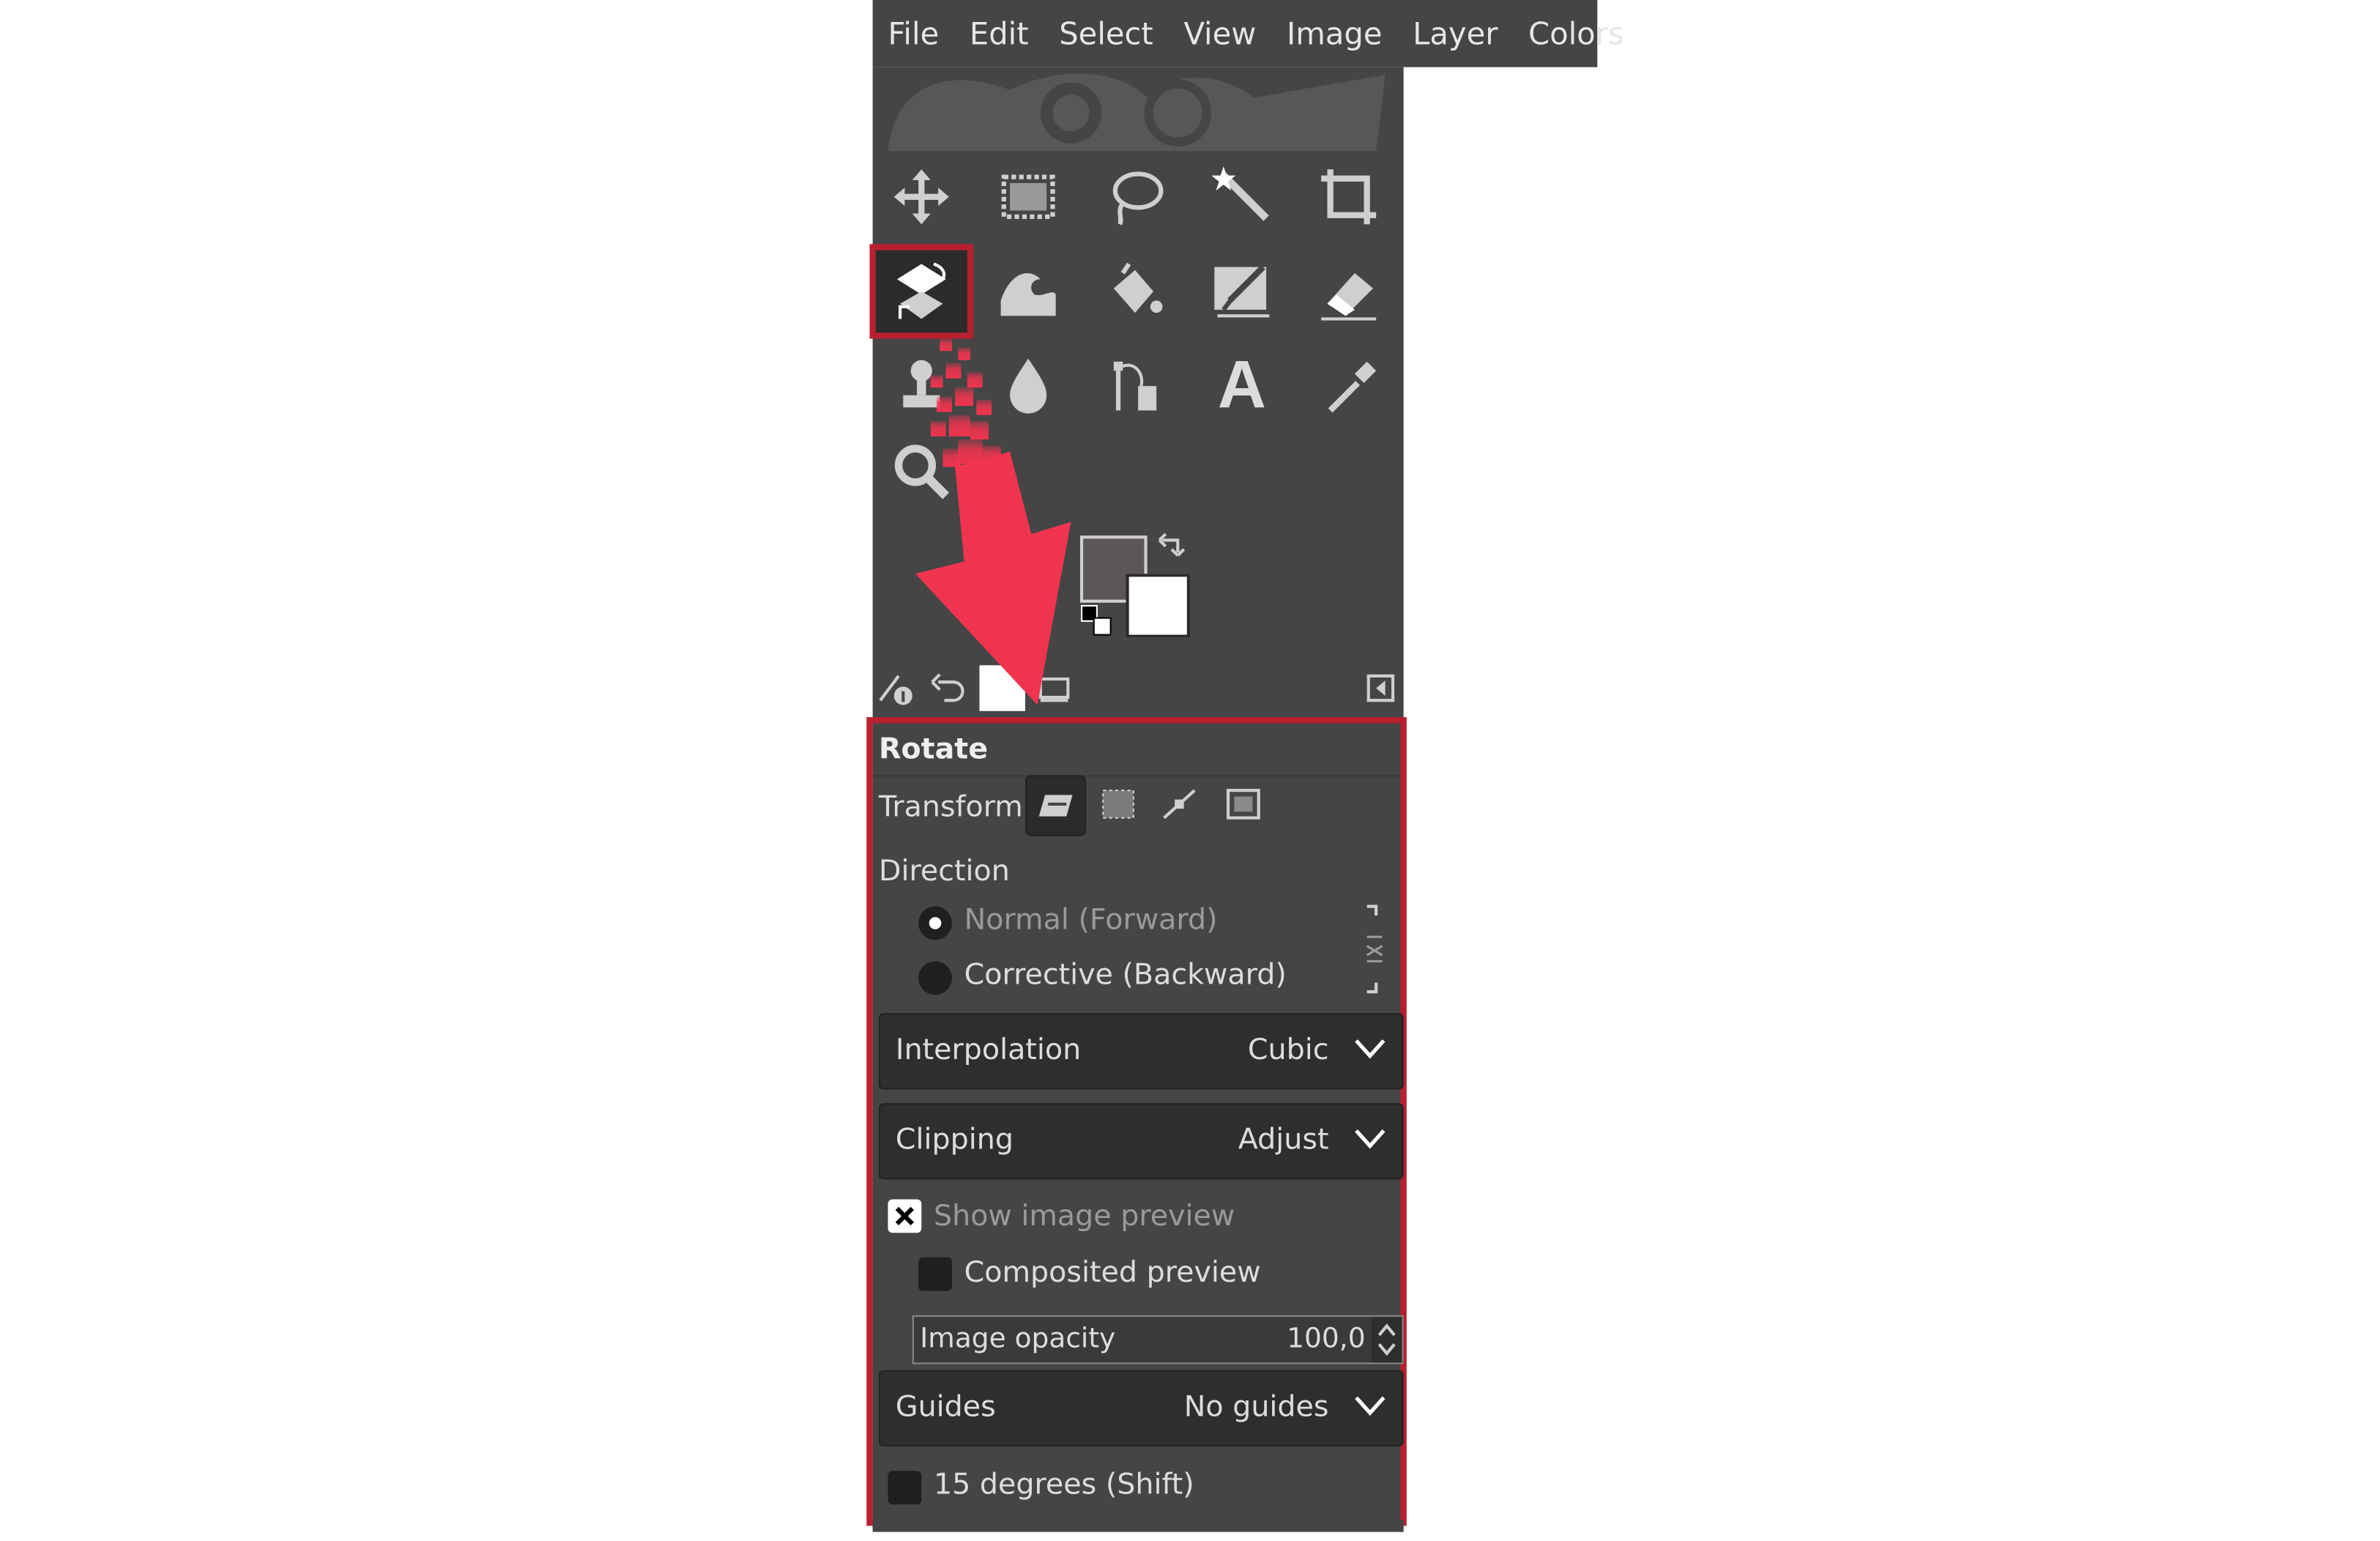 The height and width of the screenshot is (1541, 2380). What do you see at coordinates (999, 33) in the screenshot?
I see `menu-edit: Edit` at bounding box center [999, 33].